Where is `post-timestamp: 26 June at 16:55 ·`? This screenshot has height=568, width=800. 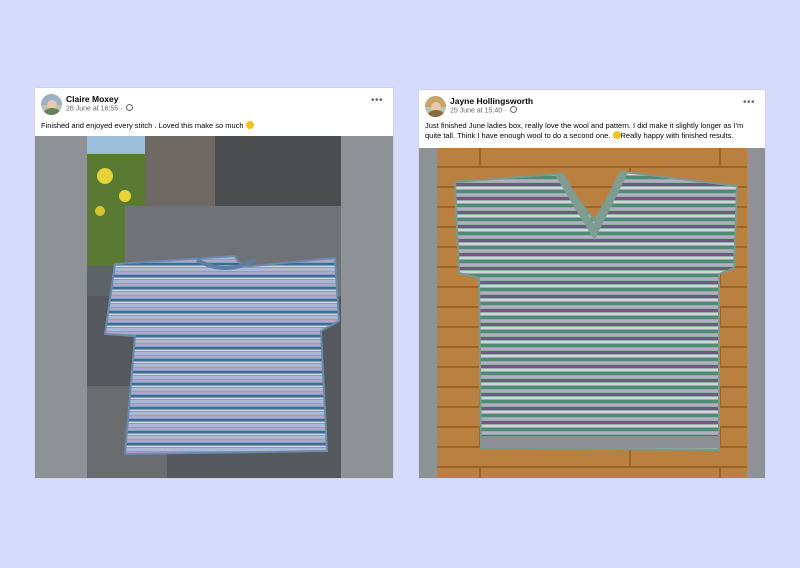
post-timestamp: 26 June at 16:55 · is located at coordinates (100, 108).